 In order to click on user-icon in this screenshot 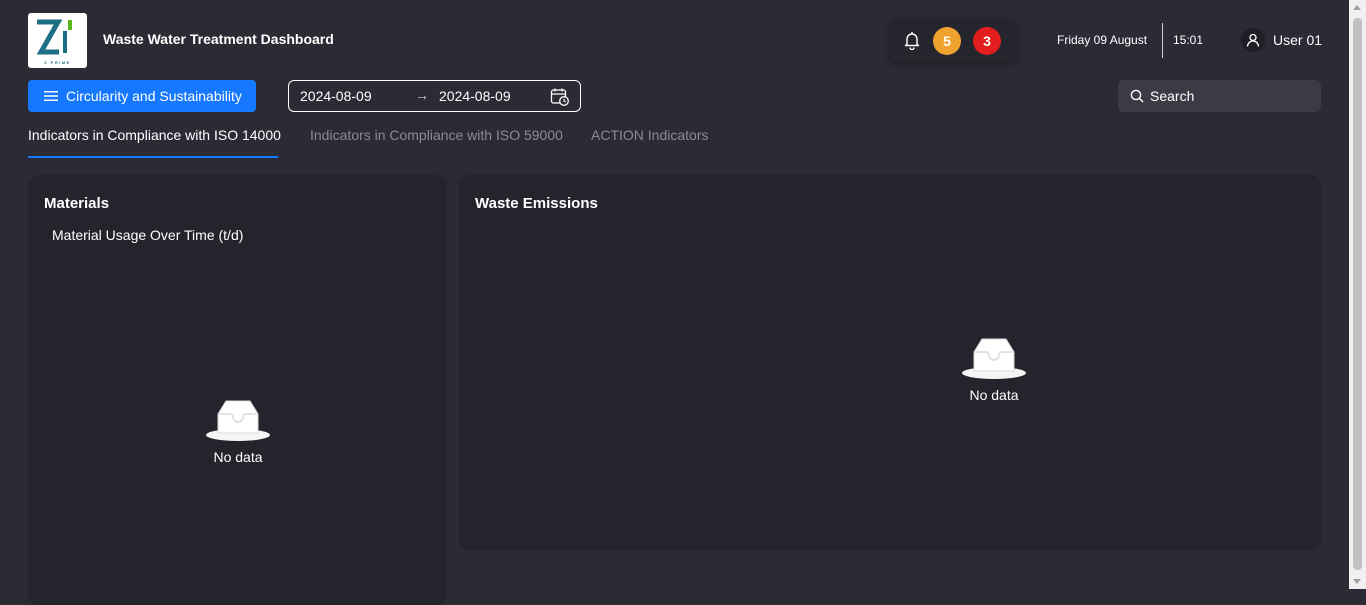, I will do `click(1253, 40)`.